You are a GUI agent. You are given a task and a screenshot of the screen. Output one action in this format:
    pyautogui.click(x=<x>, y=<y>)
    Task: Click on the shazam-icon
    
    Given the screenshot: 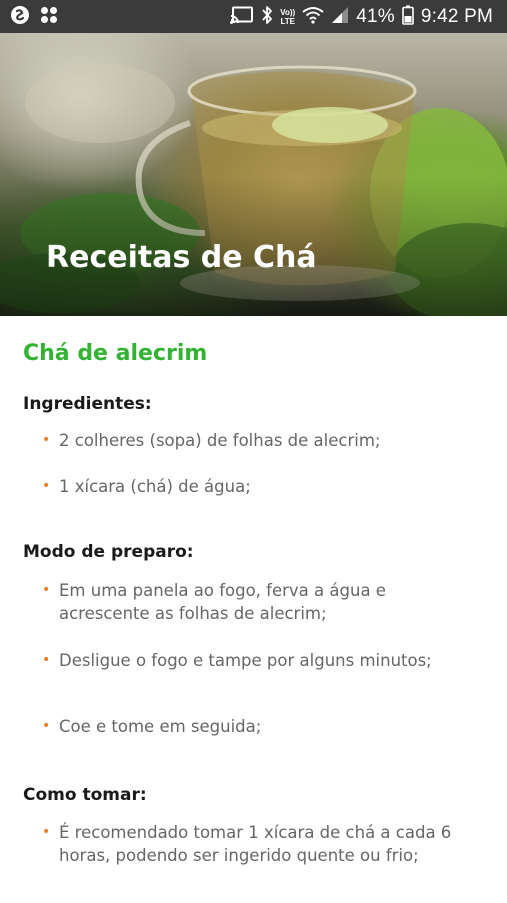 What is the action you would take?
    pyautogui.click(x=20, y=17)
    